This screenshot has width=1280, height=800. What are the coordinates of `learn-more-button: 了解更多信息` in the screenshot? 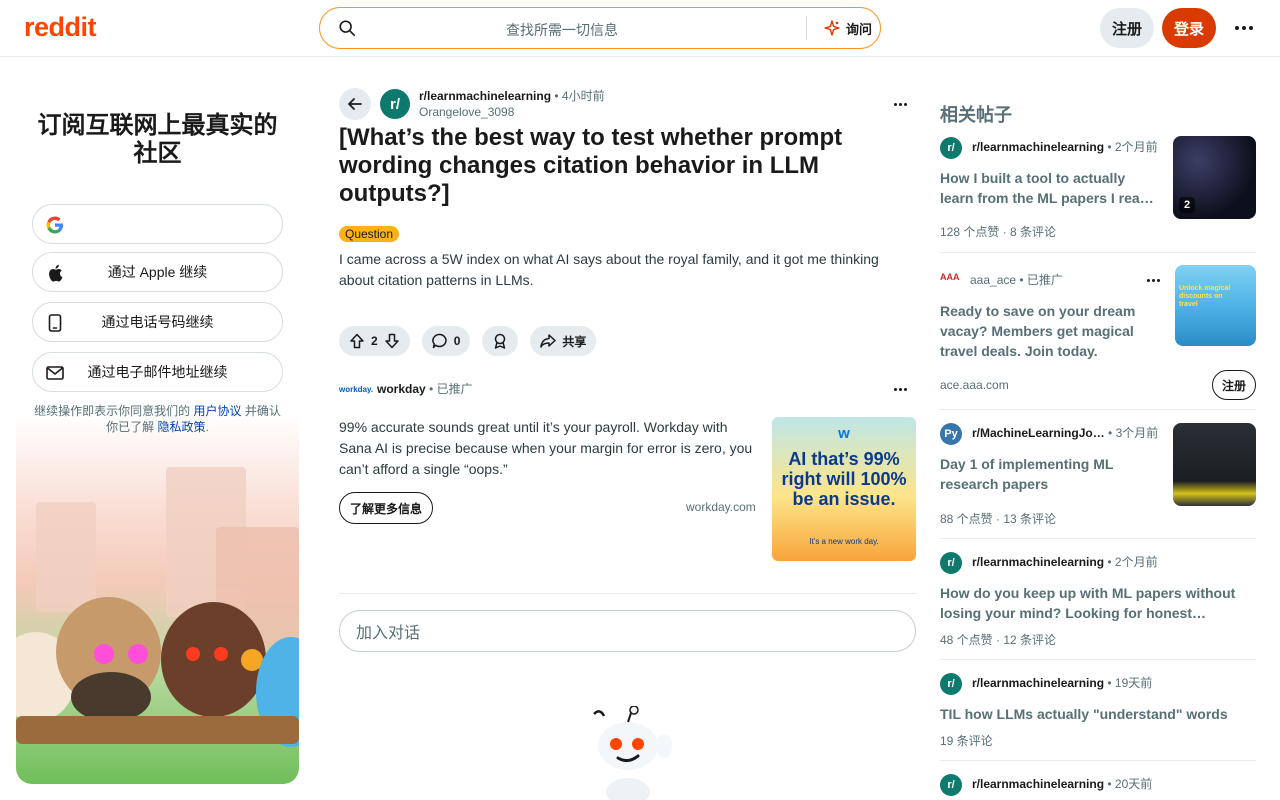 It's located at (386, 508).